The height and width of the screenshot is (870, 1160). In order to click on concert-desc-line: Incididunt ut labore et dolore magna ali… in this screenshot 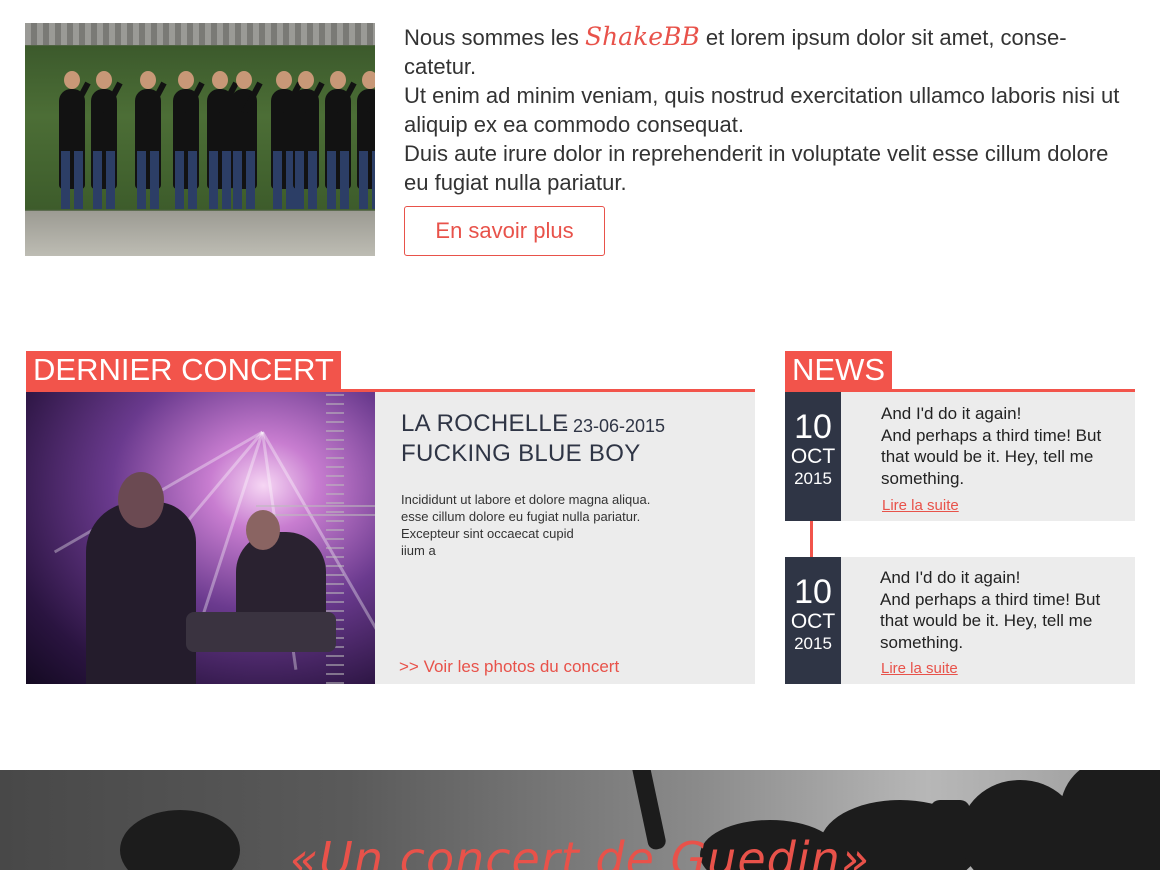, I will do `click(526, 499)`.